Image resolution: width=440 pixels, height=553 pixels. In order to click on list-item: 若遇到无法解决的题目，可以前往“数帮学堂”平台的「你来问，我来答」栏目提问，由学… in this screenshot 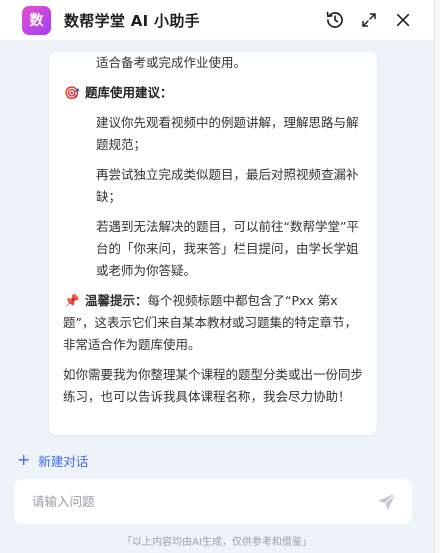, I will do `click(227, 248)`.